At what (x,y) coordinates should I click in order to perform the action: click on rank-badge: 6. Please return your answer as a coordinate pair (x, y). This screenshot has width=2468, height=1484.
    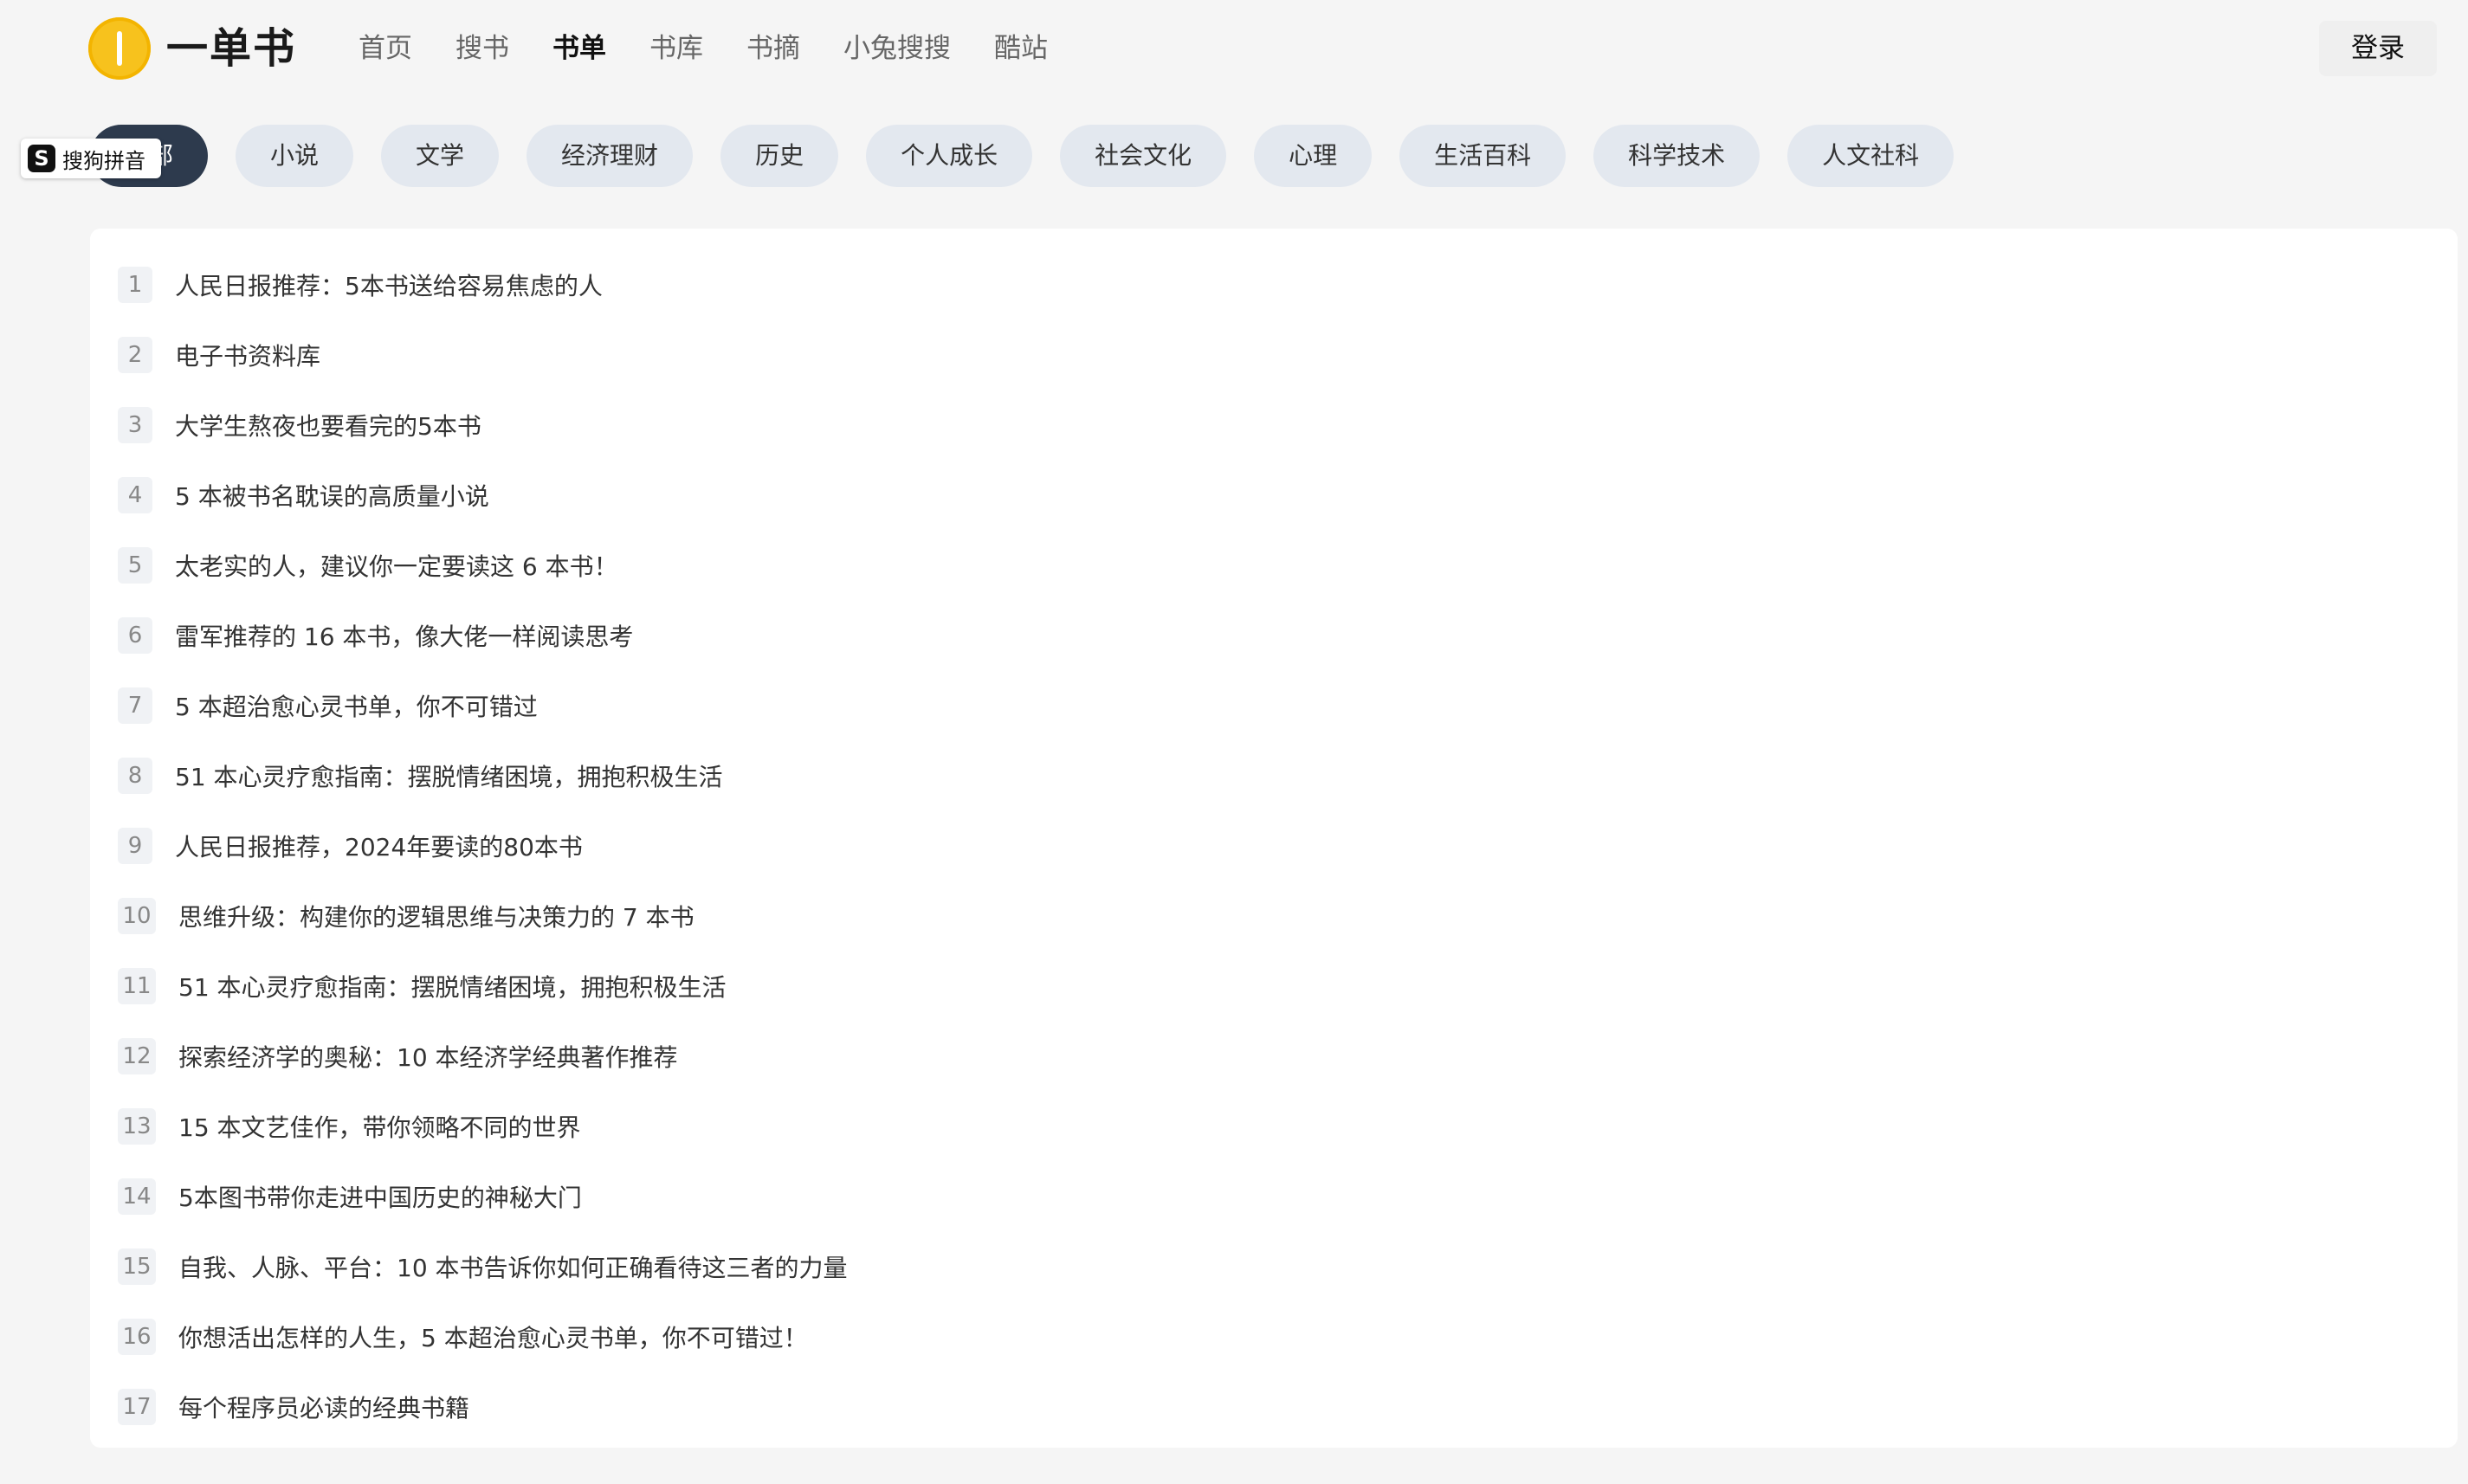
    Looking at the image, I should click on (135, 635).